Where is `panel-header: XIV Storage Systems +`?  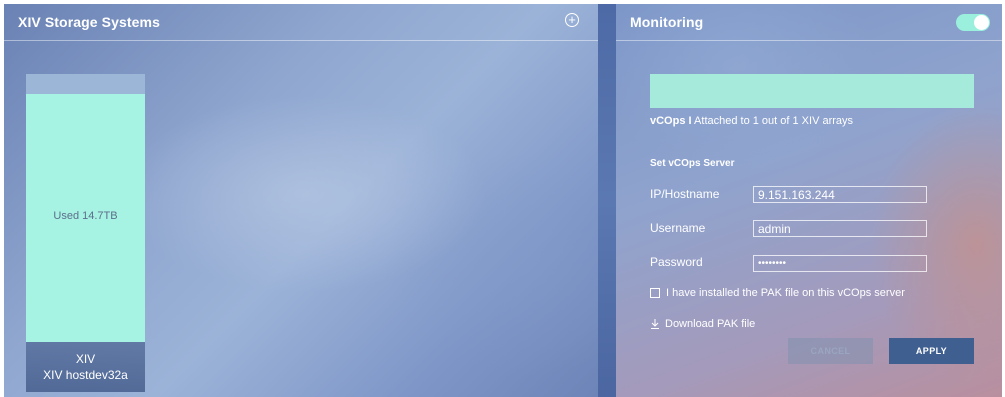 panel-header: XIV Storage Systems + is located at coordinates (301, 22).